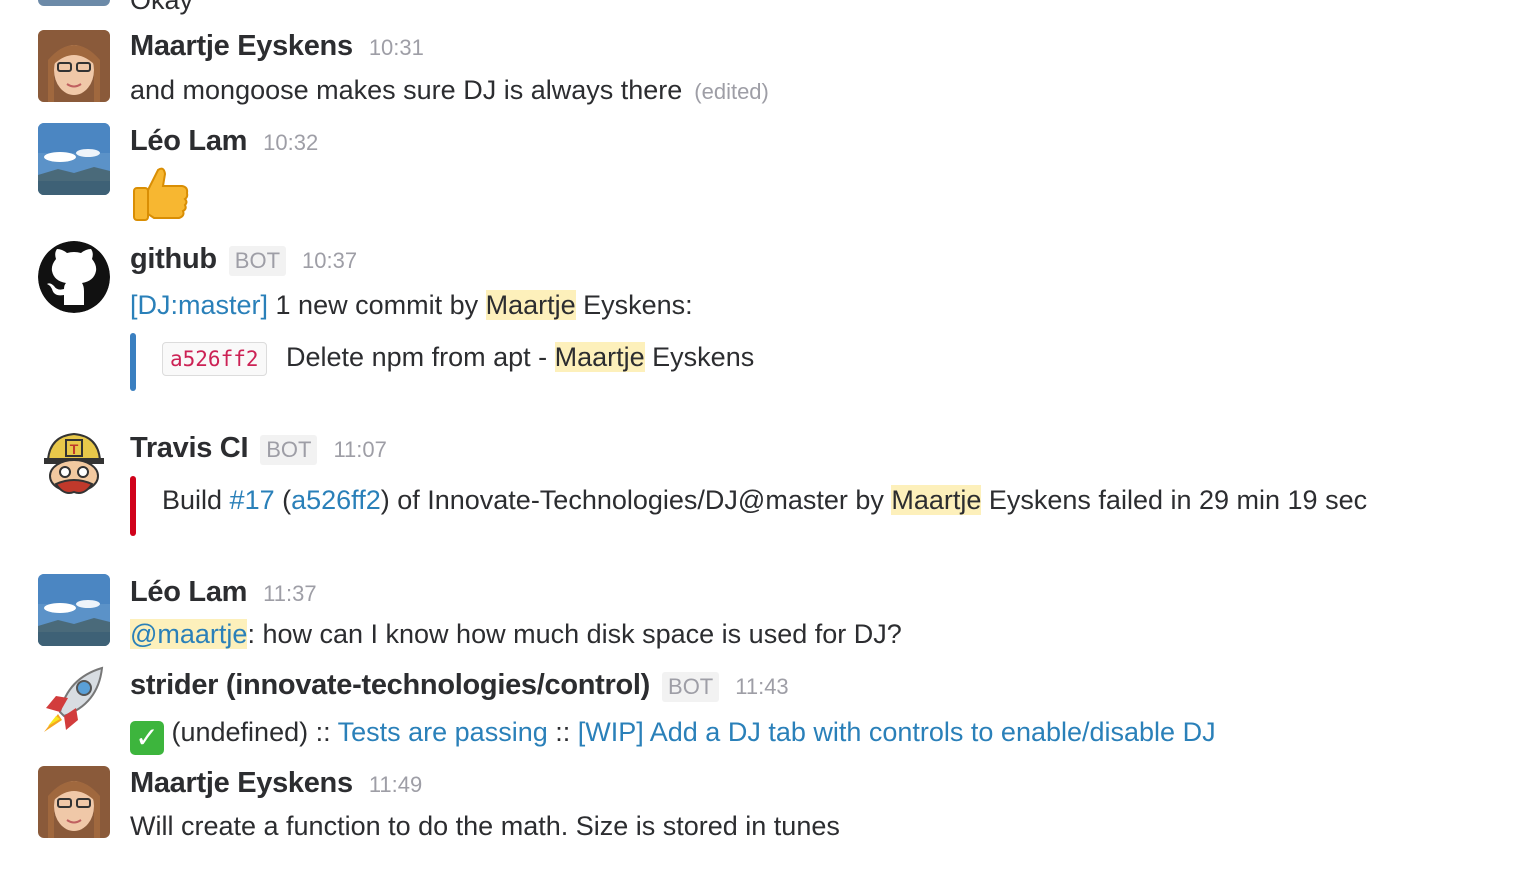 This screenshot has width=1528, height=874. I want to click on edited-label: (edited), so click(731, 91).